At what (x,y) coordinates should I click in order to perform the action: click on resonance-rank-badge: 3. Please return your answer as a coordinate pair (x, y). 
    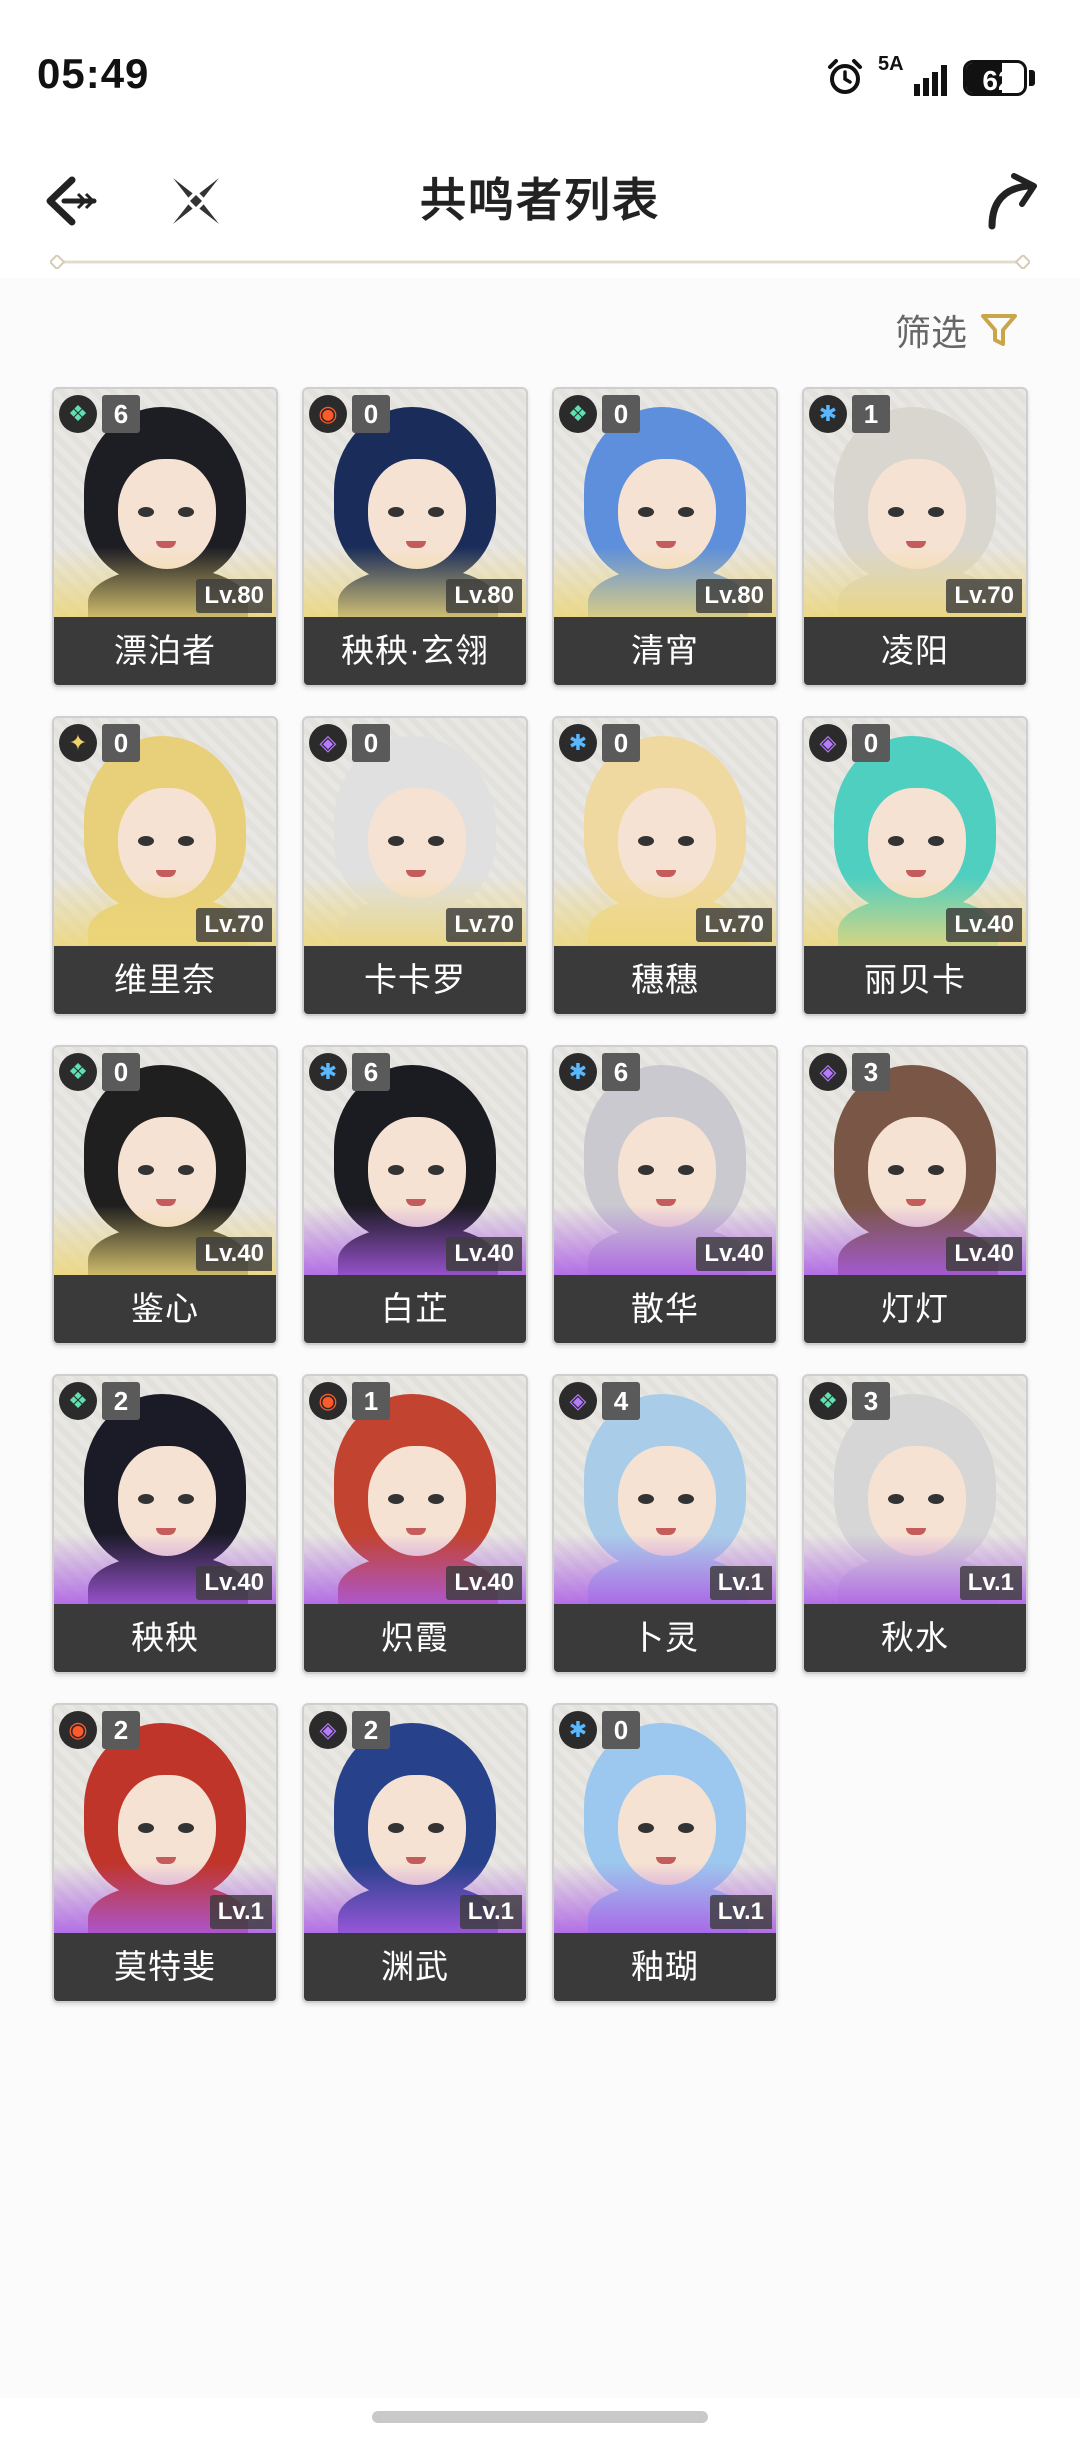
    Looking at the image, I should click on (871, 1072).